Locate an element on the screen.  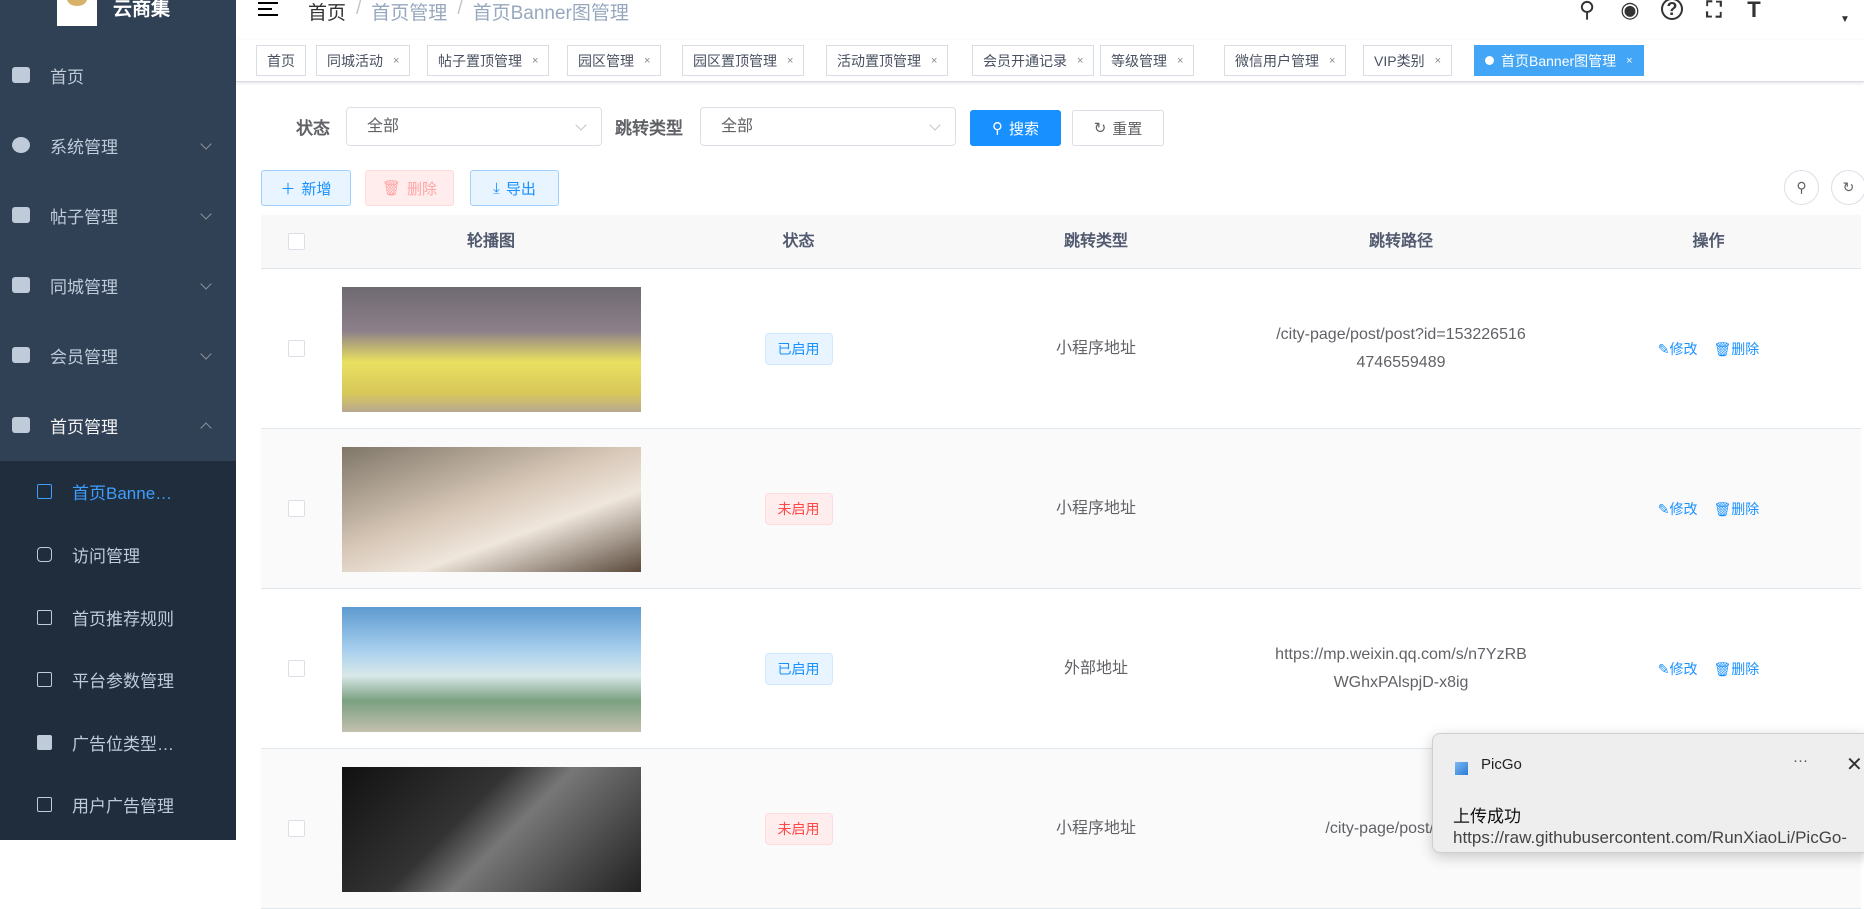
breadcrumb-item: 首页管理 is located at coordinates (409, 12).